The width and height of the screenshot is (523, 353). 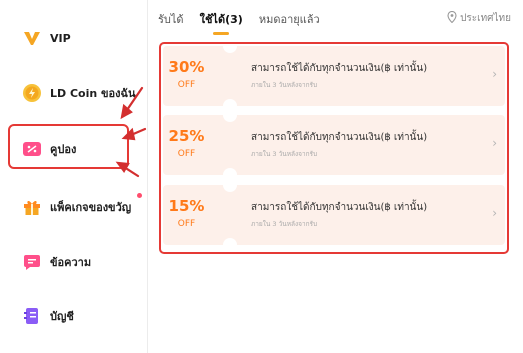 What do you see at coordinates (32, 93) in the screenshot?
I see `coin-icon` at bounding box center [32, 93].